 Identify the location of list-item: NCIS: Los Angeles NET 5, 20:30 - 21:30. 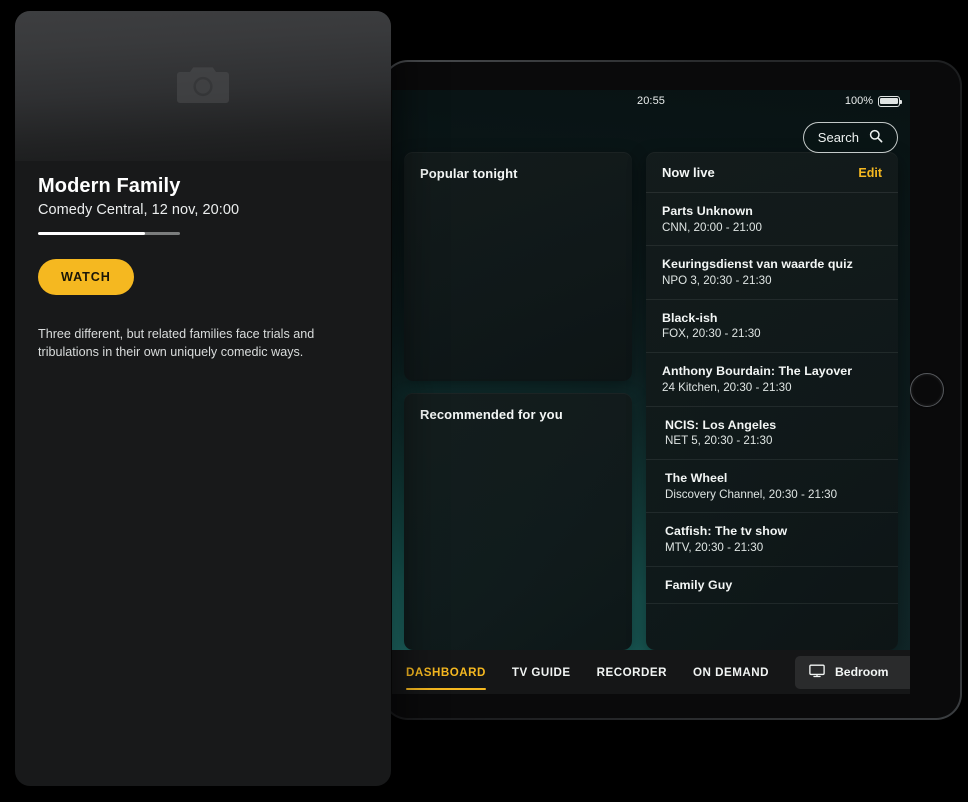
(772, 434).